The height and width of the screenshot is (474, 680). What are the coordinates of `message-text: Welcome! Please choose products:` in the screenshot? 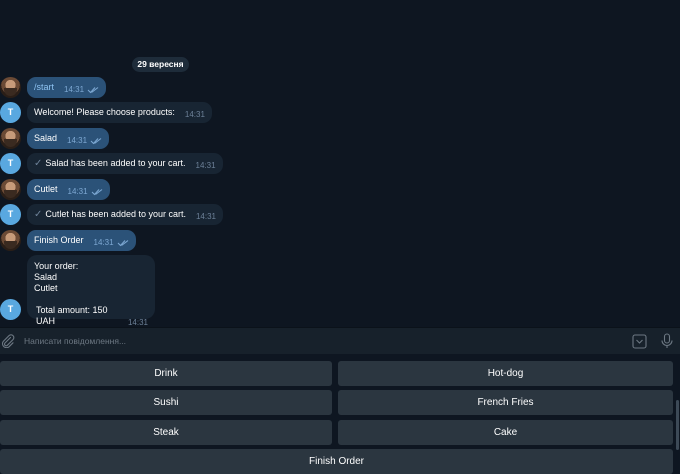 It's located at (104, 112).